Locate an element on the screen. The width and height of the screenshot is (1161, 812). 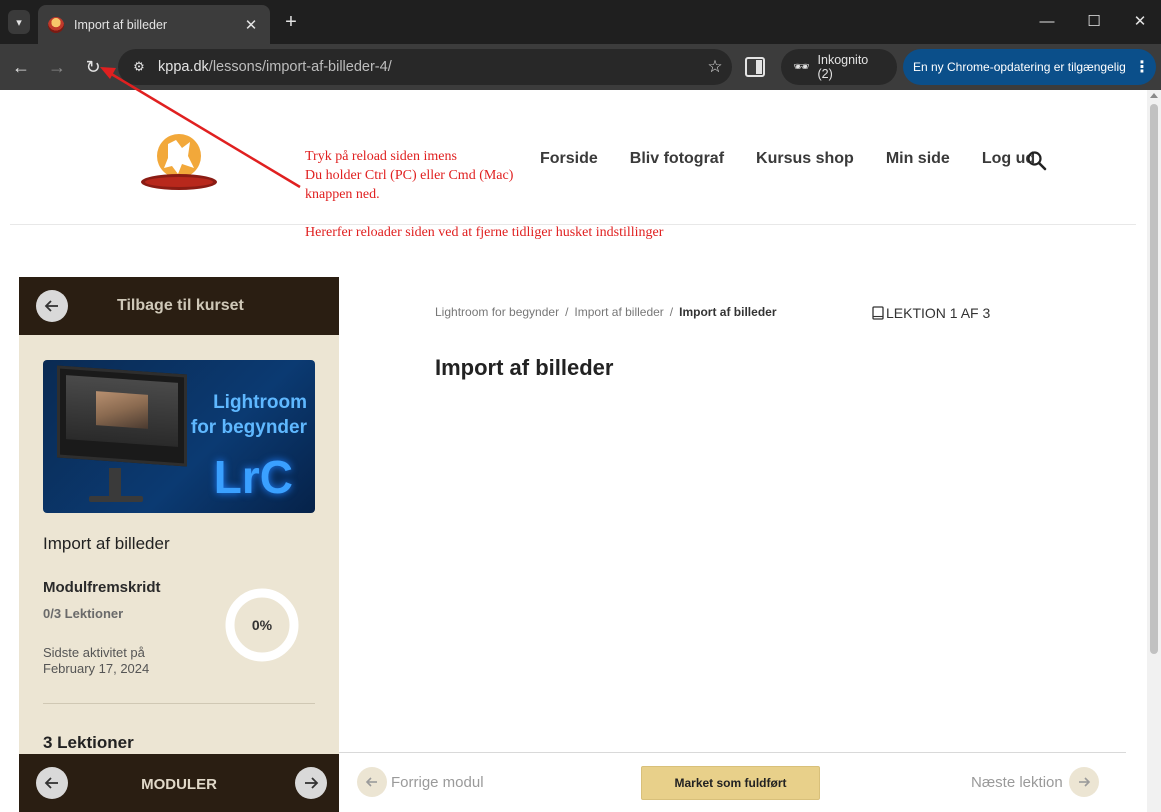
breadcrumb-current: Import af billeder is located at coordinates (728, 312).